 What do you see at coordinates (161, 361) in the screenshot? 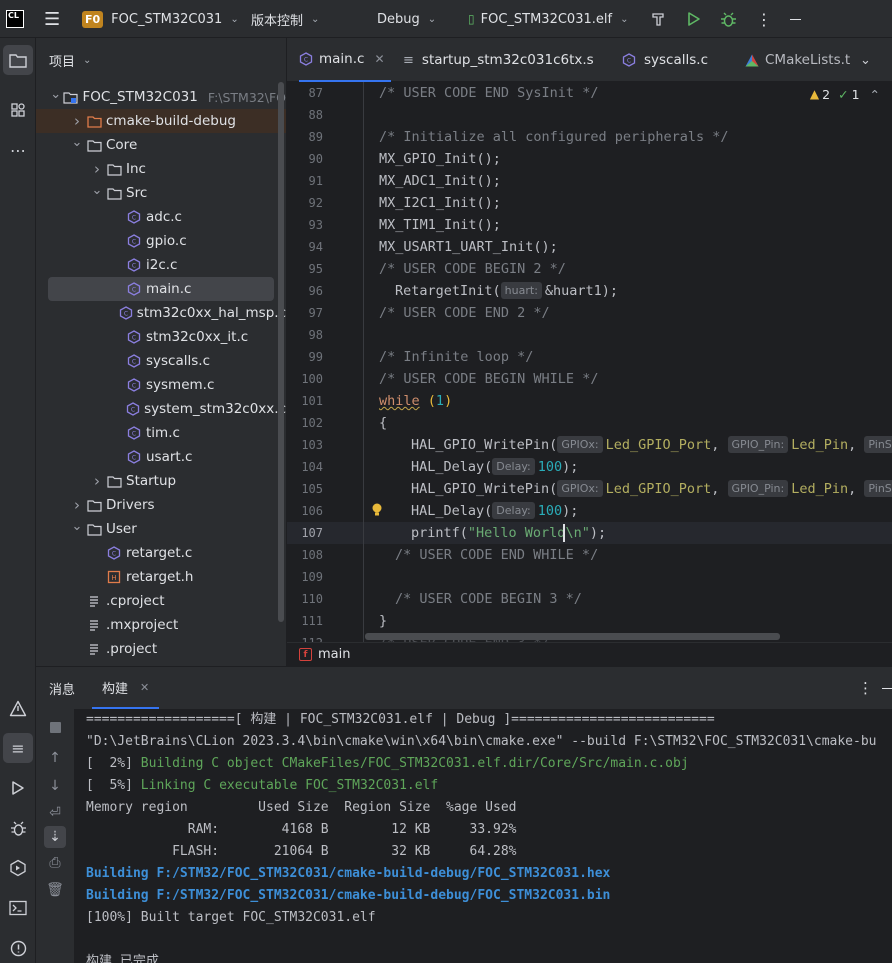
I see `tree-item: Csyscalls.c` at bounding box center [161, 361].